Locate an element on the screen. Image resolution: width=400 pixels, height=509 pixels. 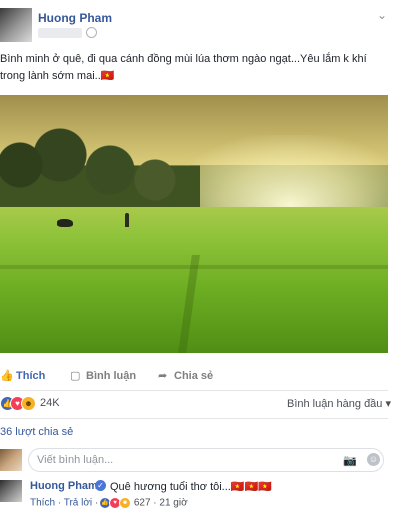
comment-like-link: Thích is located at coordinates (42, 503).